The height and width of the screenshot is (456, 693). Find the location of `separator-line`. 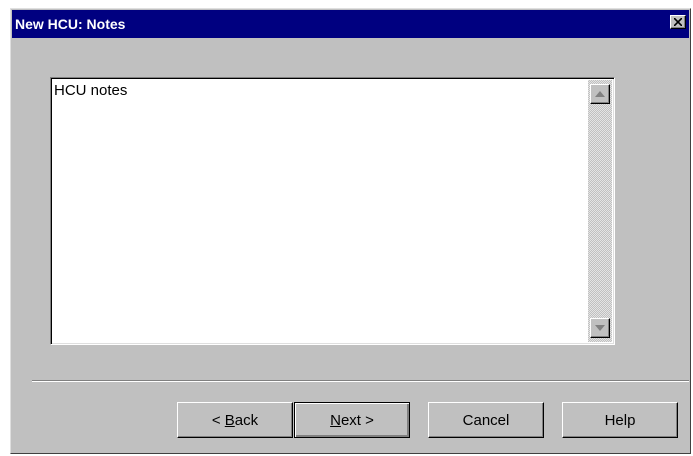

separator-line is located at coordinates (360, 381).